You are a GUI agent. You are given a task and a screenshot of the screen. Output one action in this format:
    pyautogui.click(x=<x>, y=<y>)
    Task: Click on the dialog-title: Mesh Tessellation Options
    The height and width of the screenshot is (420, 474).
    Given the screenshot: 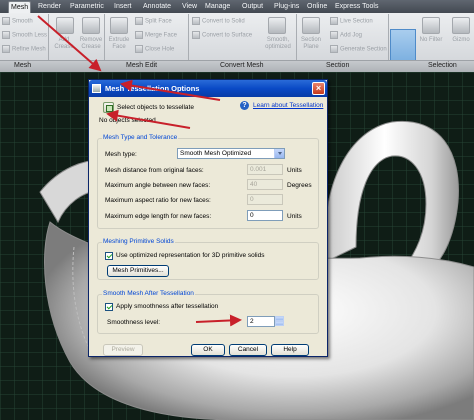 What is the action you would take?
    pyautogui.click(x=152, y=88)
    